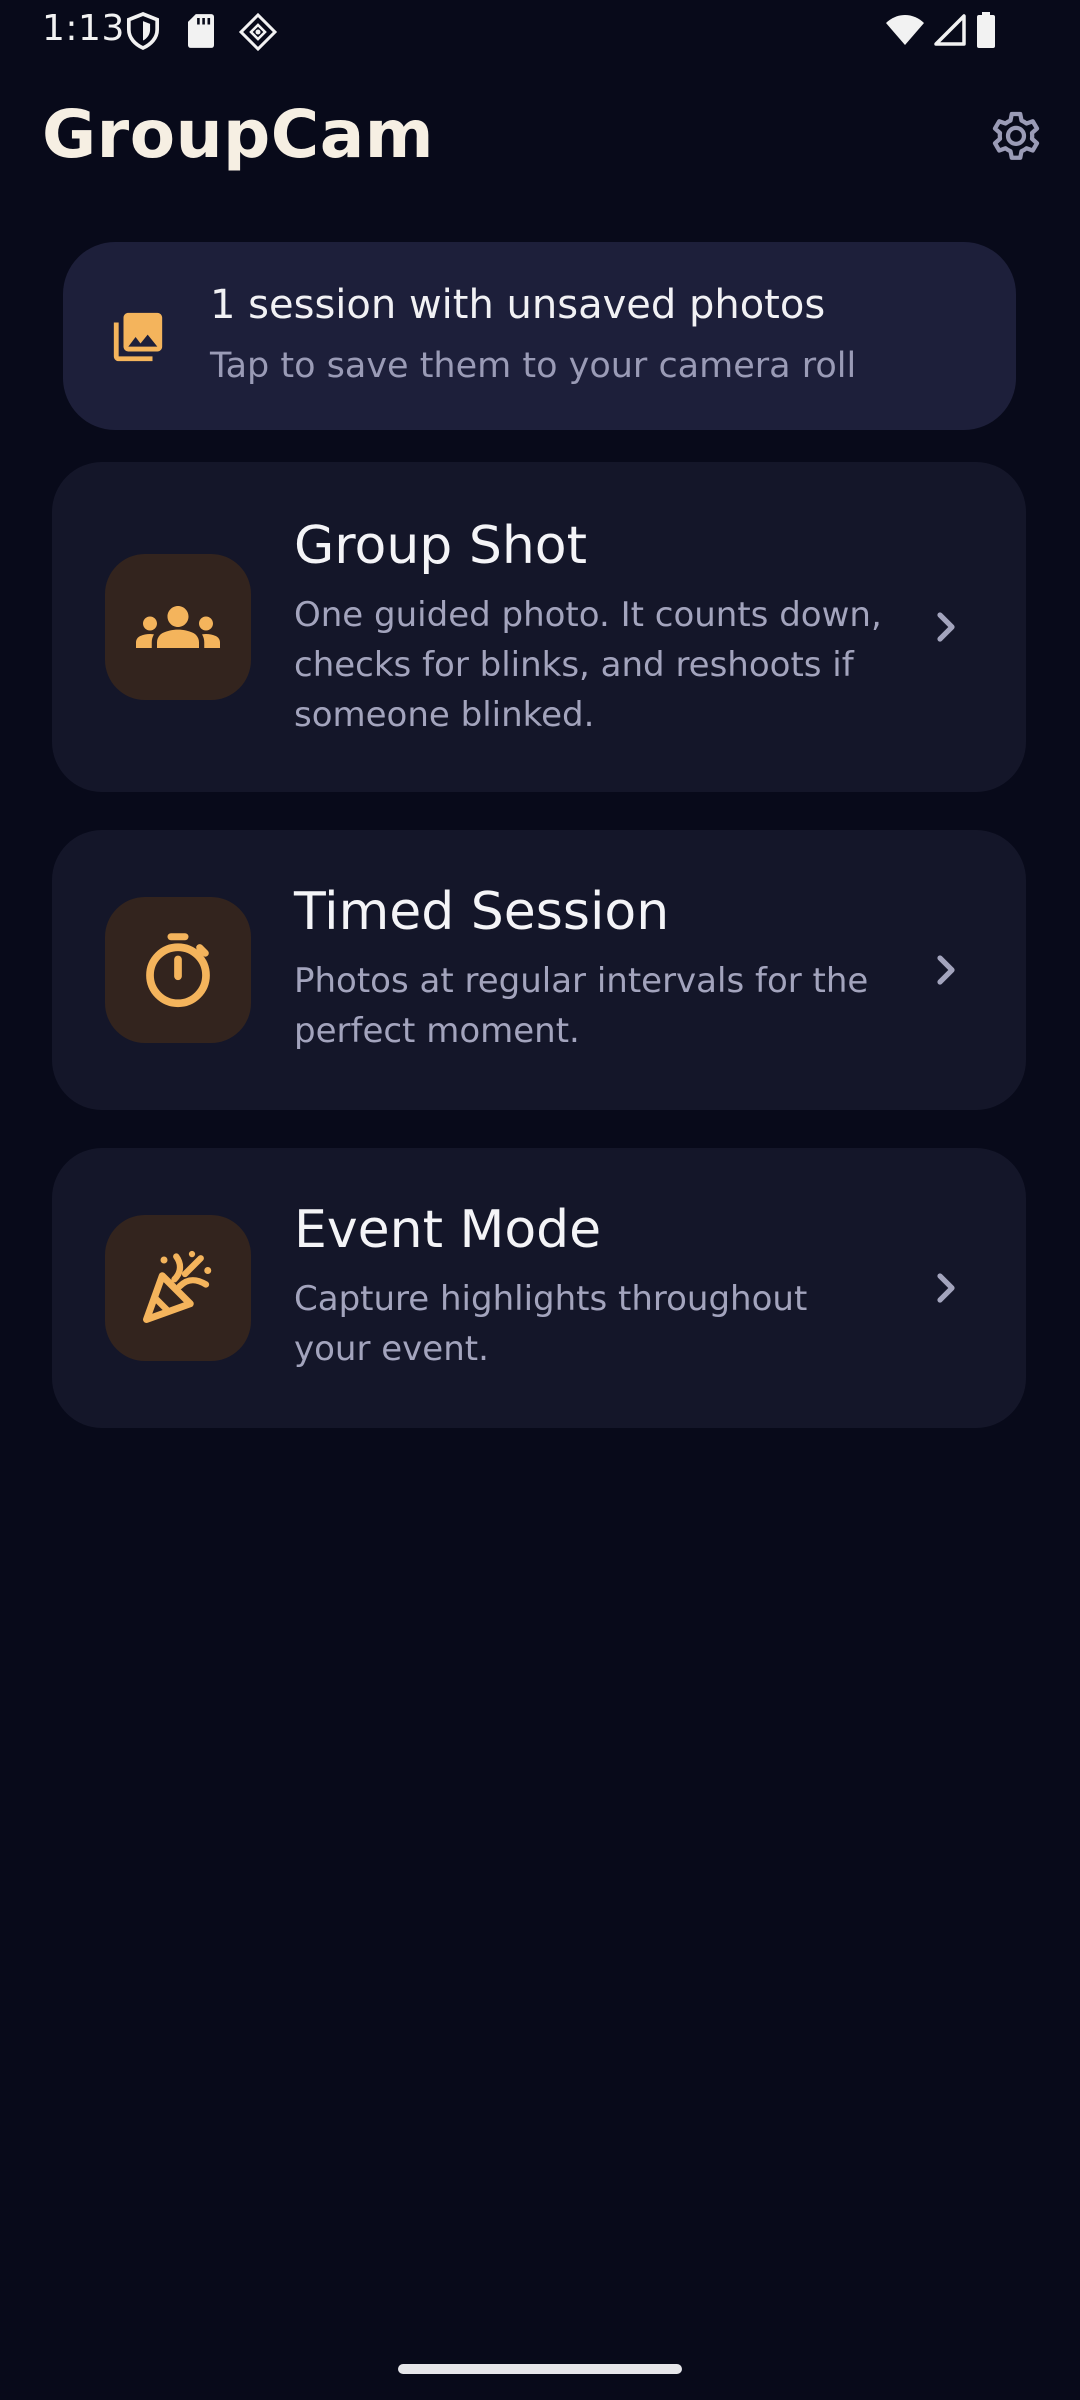 The height and width of the screenshot is (2400, 1080). Describe the element at coordinates (258, 32) in the screenshot. I see `data-saver-icon` at that location.